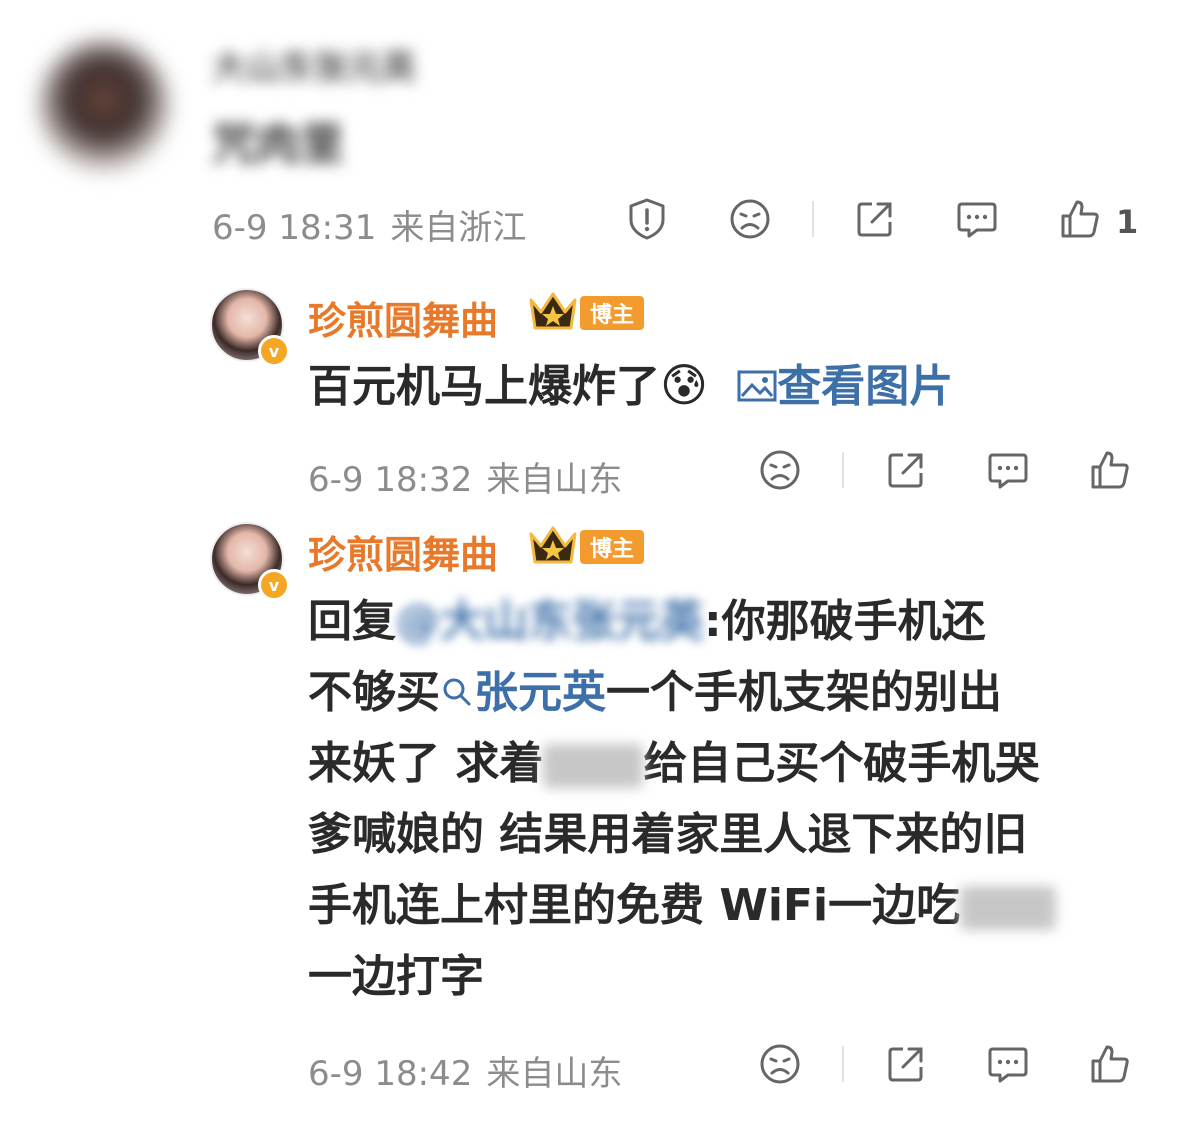  What do you see at coordinates (390, 1074) in the screenshot?
I see `reply-time: 6-9 18:42` at bounding box center [390, 1074].